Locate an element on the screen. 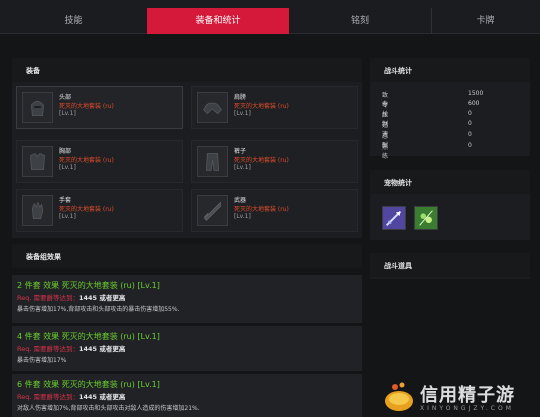 This screenshot has height=417, width=540. combat-stats-header: 战斗统计 is located at coordinates (450, 70).